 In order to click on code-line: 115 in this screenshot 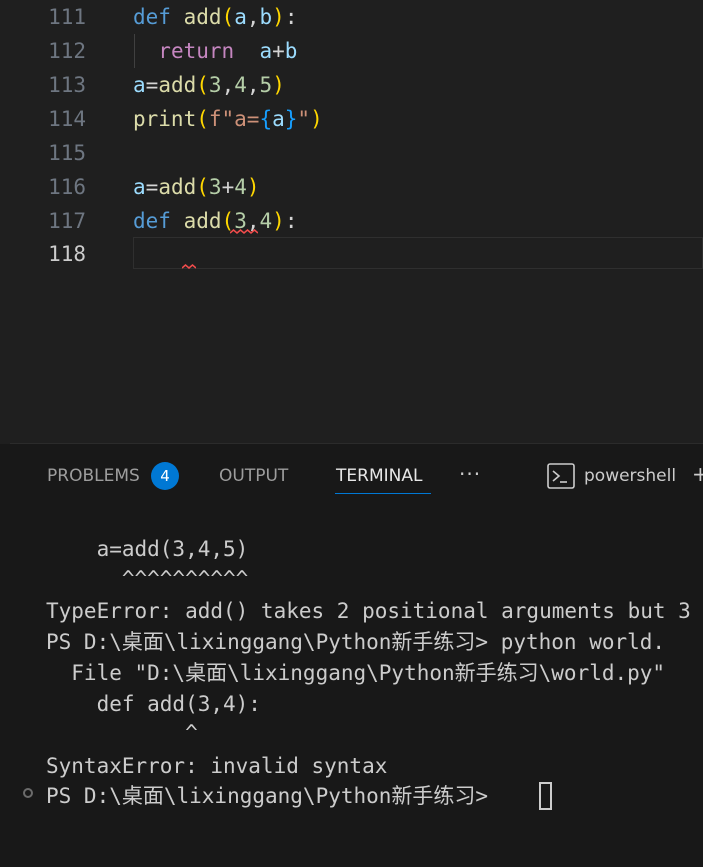, I will do `click(351, 153)`.